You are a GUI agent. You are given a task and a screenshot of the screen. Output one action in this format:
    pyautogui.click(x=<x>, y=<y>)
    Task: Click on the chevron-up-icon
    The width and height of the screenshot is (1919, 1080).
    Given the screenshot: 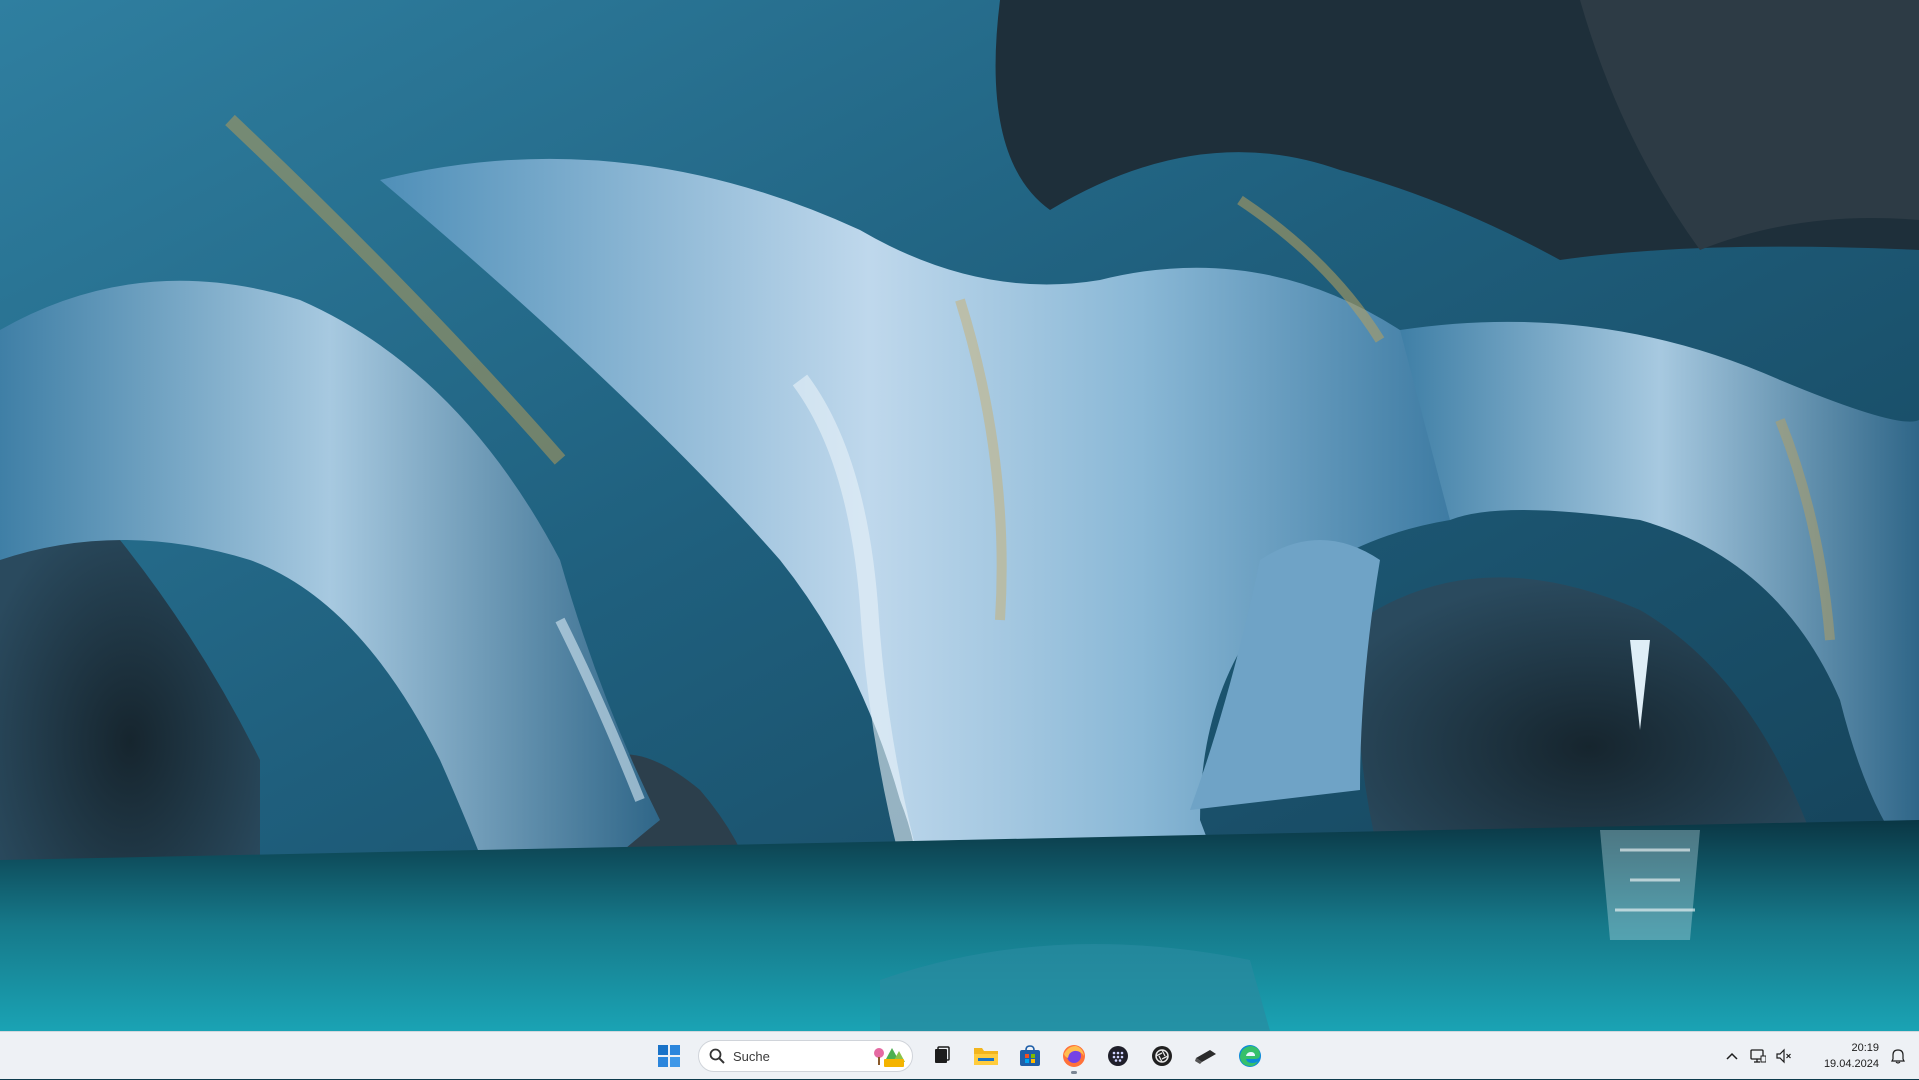 What is the action you would take?
    pyautogui.click(x=1732, y=1056)
    